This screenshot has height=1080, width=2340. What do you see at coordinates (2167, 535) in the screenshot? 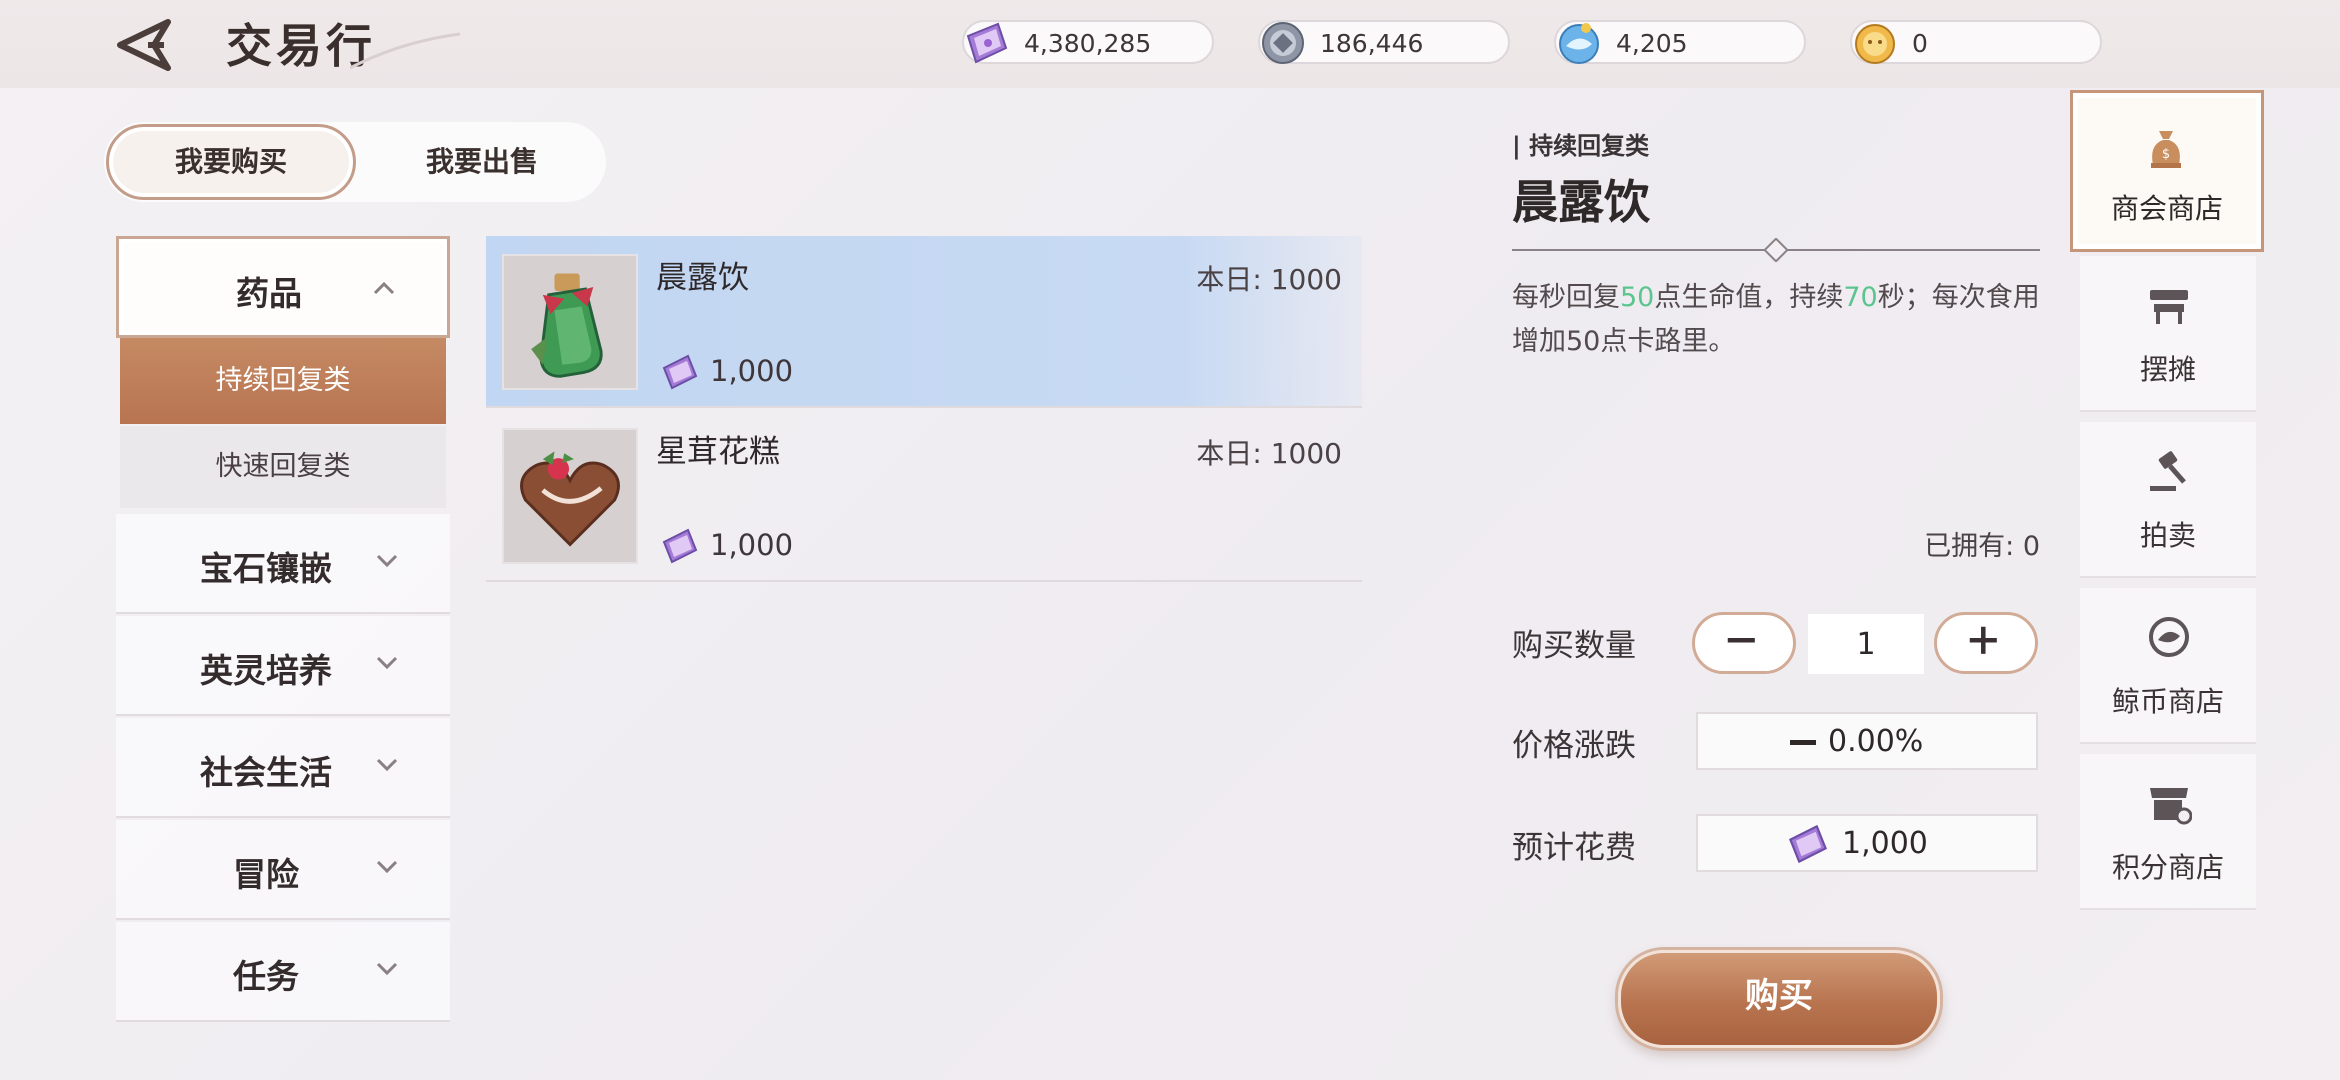
I see `nav-label: 拍卖` at bounding box center [2167, 535].